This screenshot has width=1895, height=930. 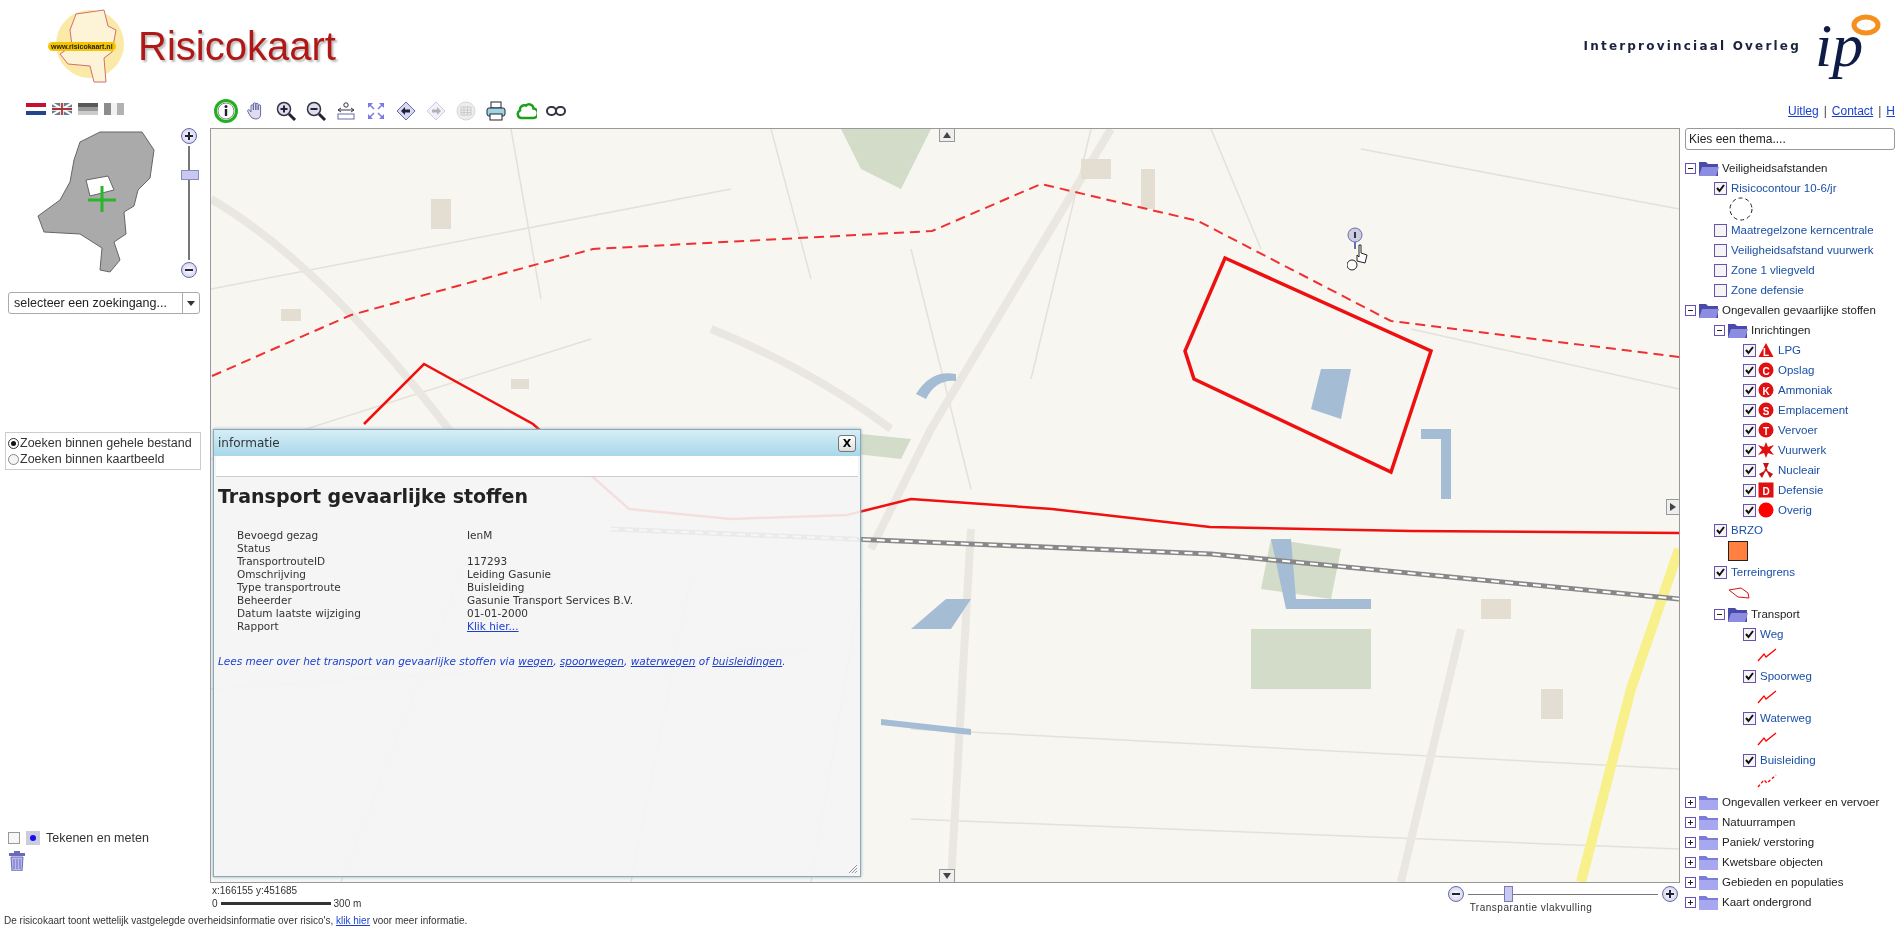 I want to click on info-pin-icon, so click(x=1358, y=249).